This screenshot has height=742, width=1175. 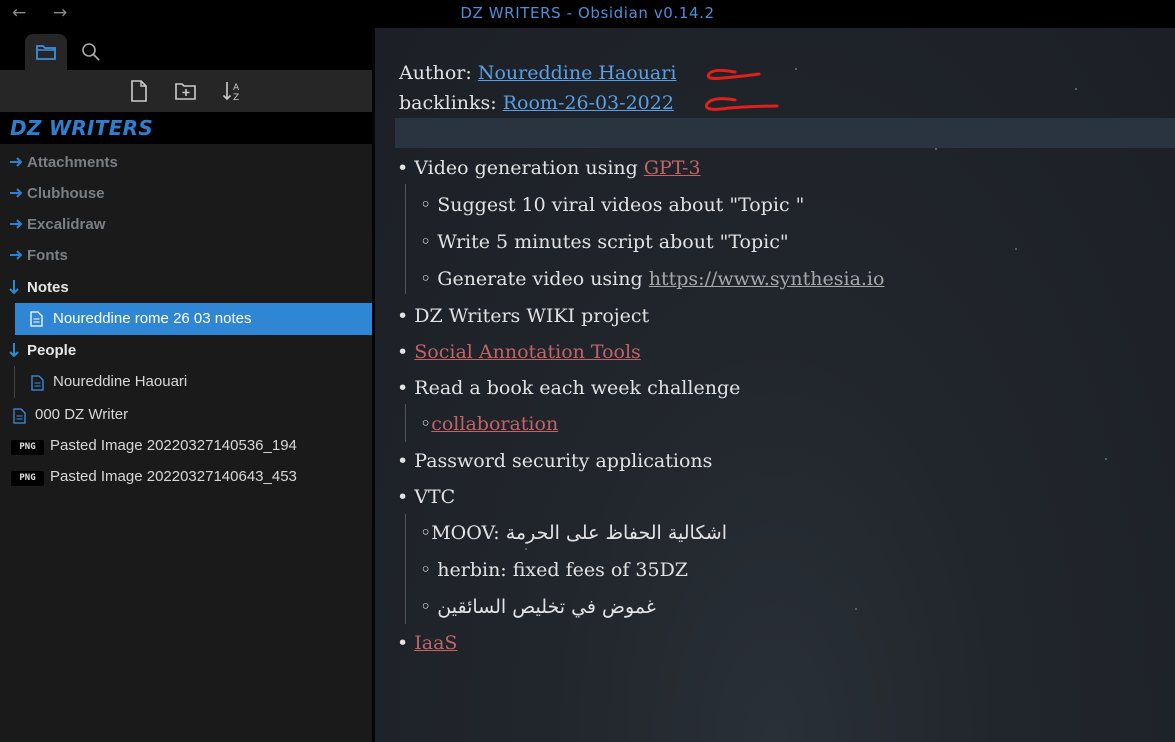 I want to click on list-item: • IaaS, so click(x=427, y=643).